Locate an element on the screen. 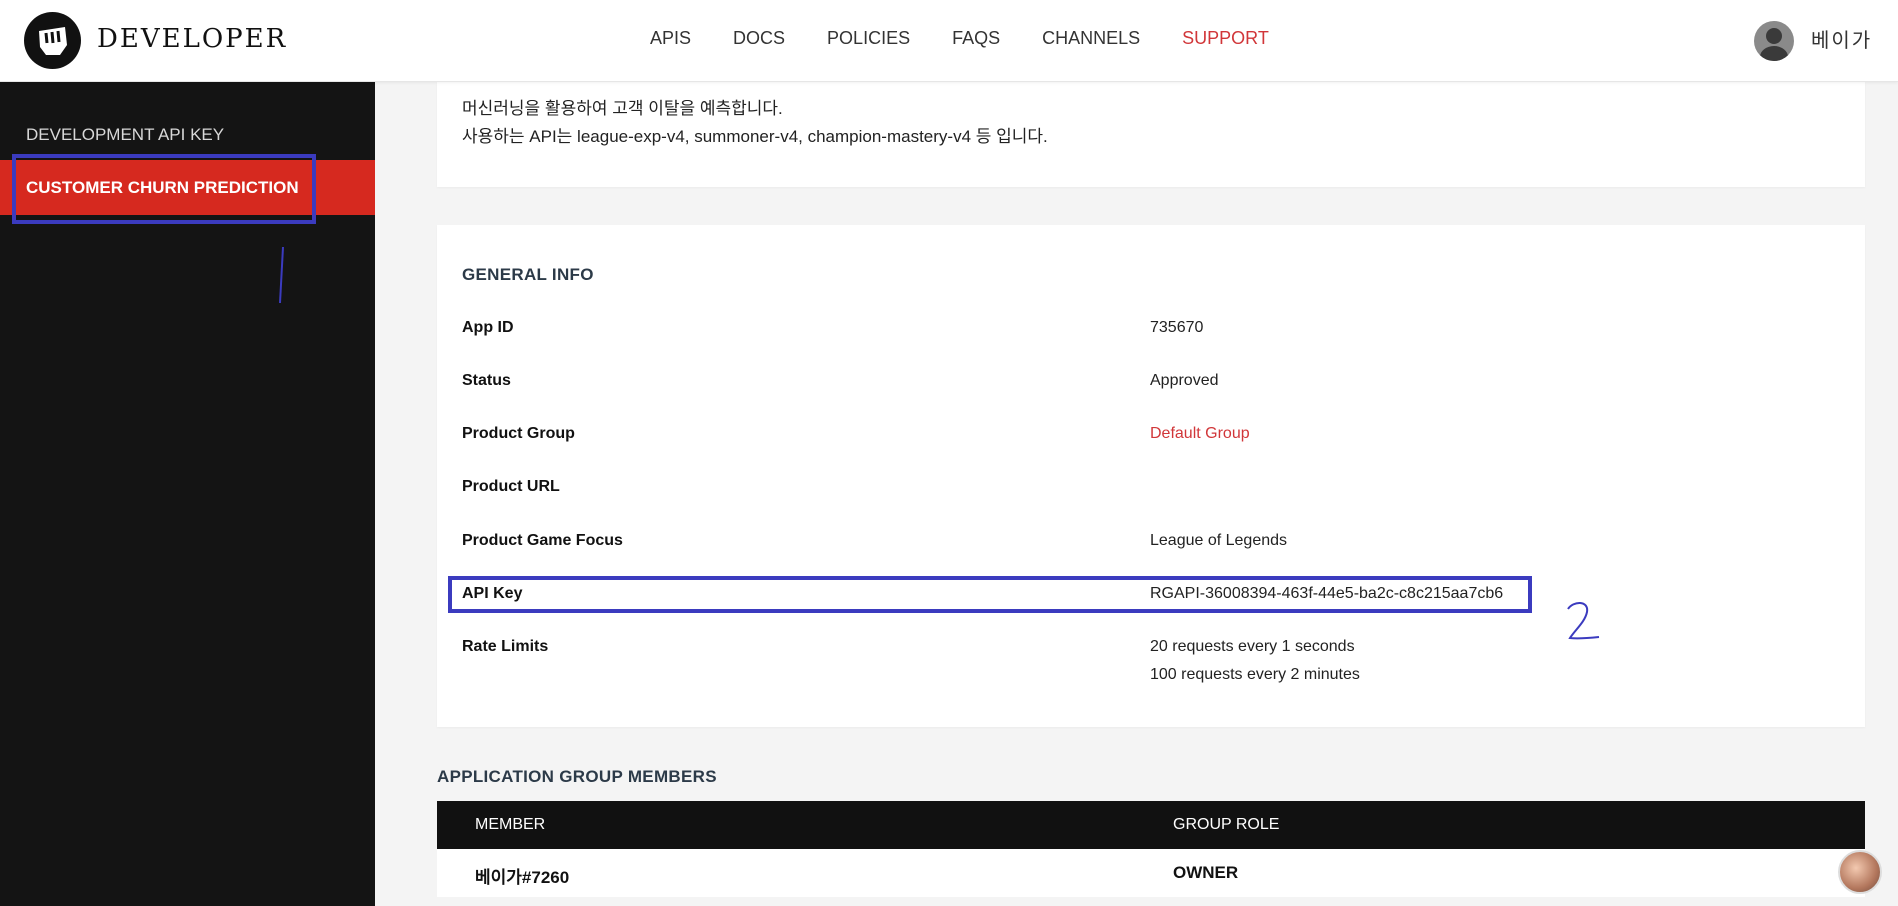 This screenshot has width=1898, height=906. main-nav: APIS DOCS POLICIES FAQS CHANNELS SUPPORT is located at coordinates (980, 38).